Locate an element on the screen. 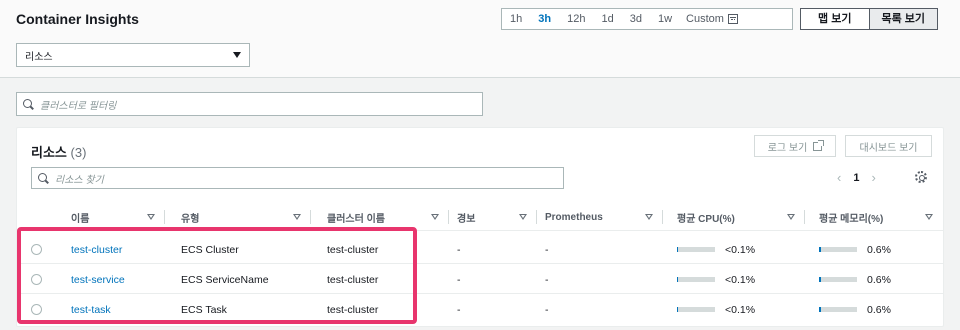 The width and height of the screenshot is (960, 330). column-name-label: 이름 is located at coordinates (80, 219).